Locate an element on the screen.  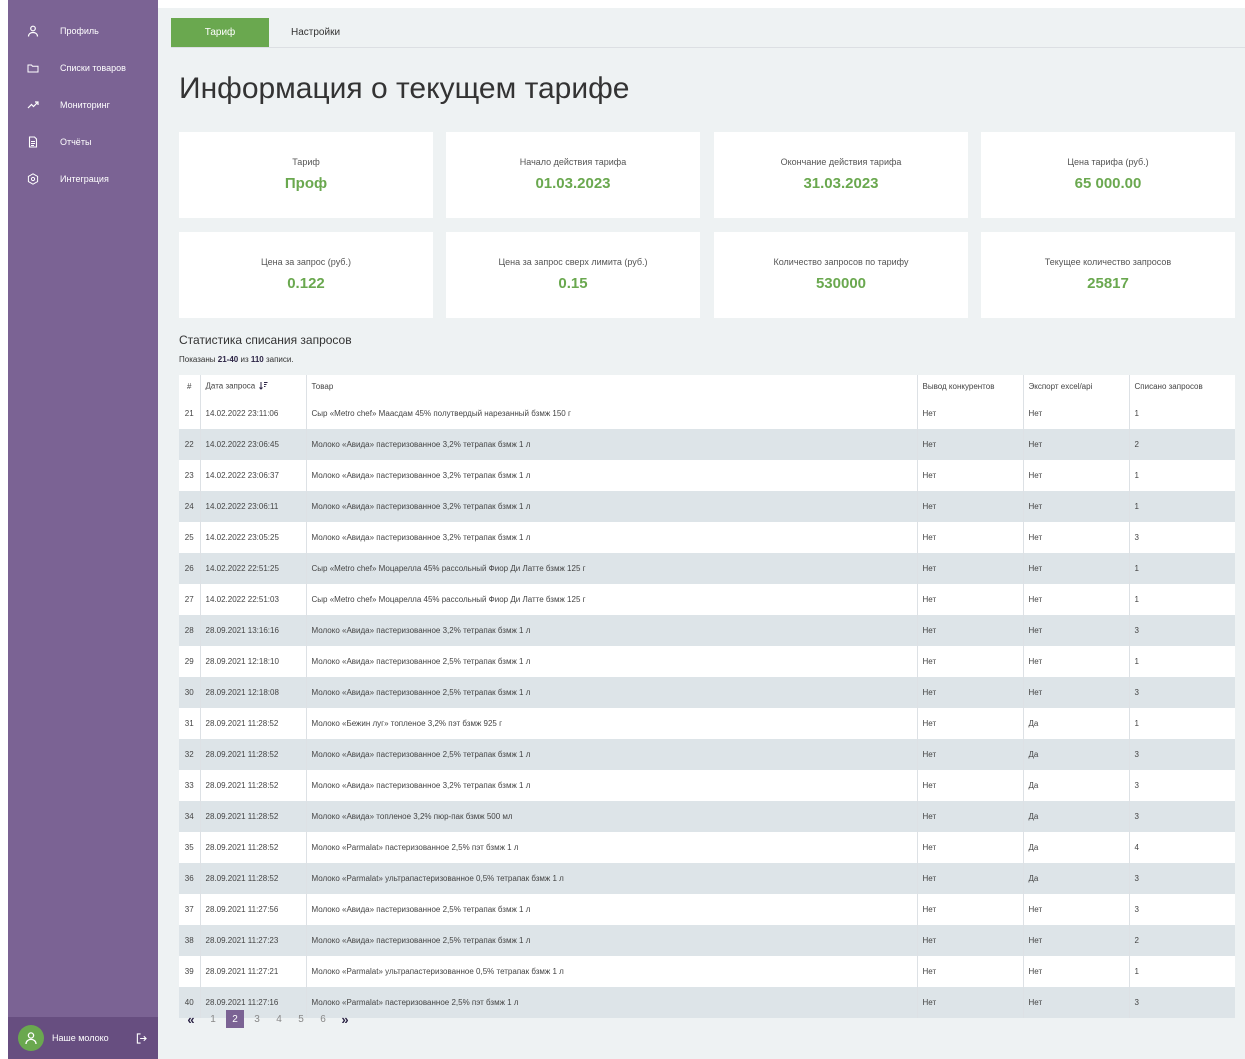
page-link-current: 2 is located at coordinates (235, 1019).